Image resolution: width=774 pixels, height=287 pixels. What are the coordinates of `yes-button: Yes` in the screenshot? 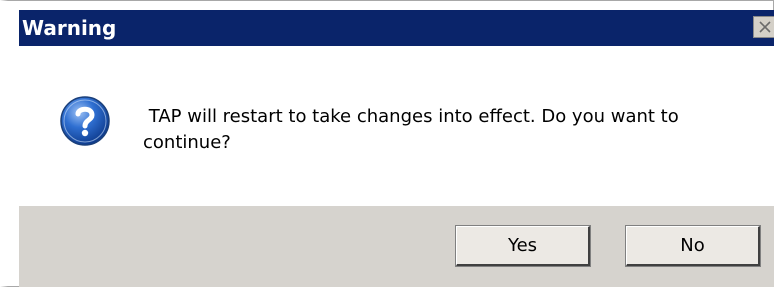 It's located at (523, 246).